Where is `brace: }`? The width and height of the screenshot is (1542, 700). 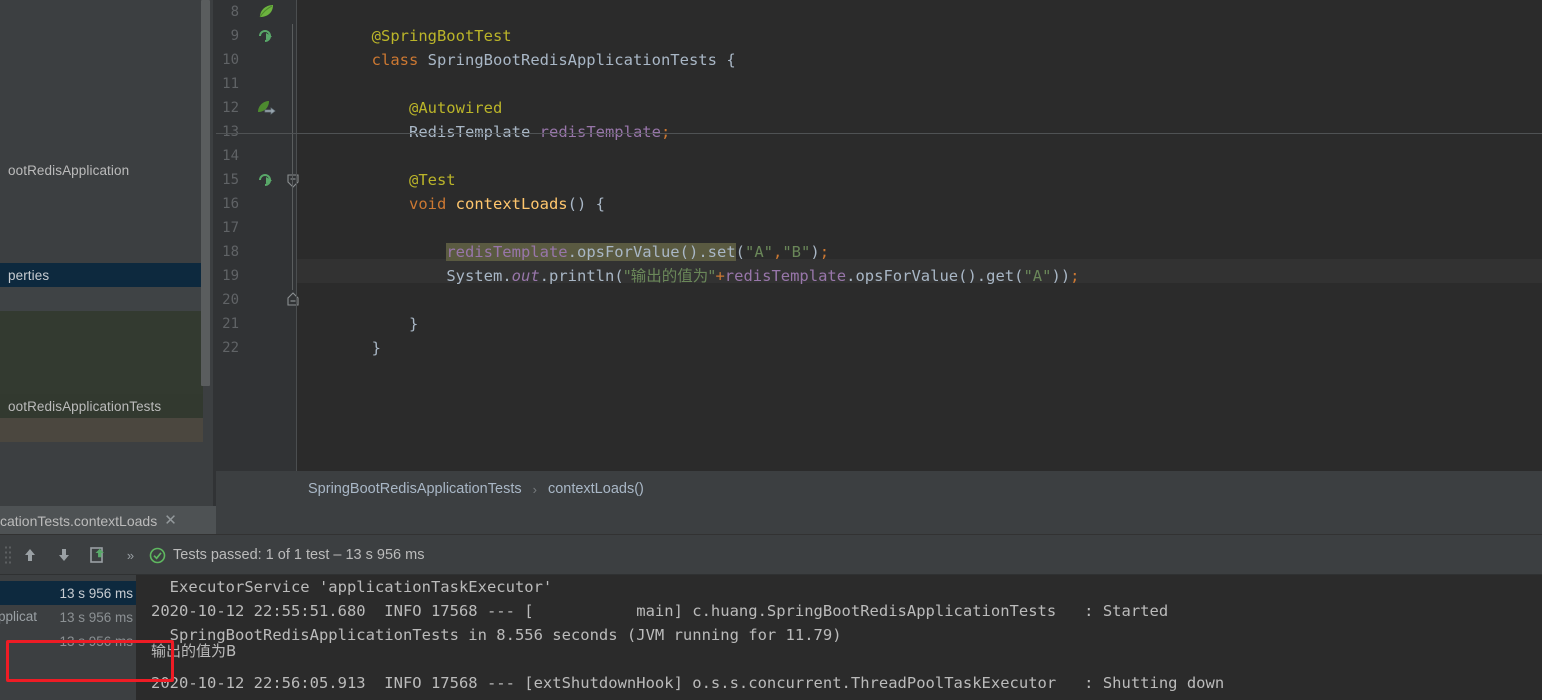
brace: } is located at coordinates (413, 324).